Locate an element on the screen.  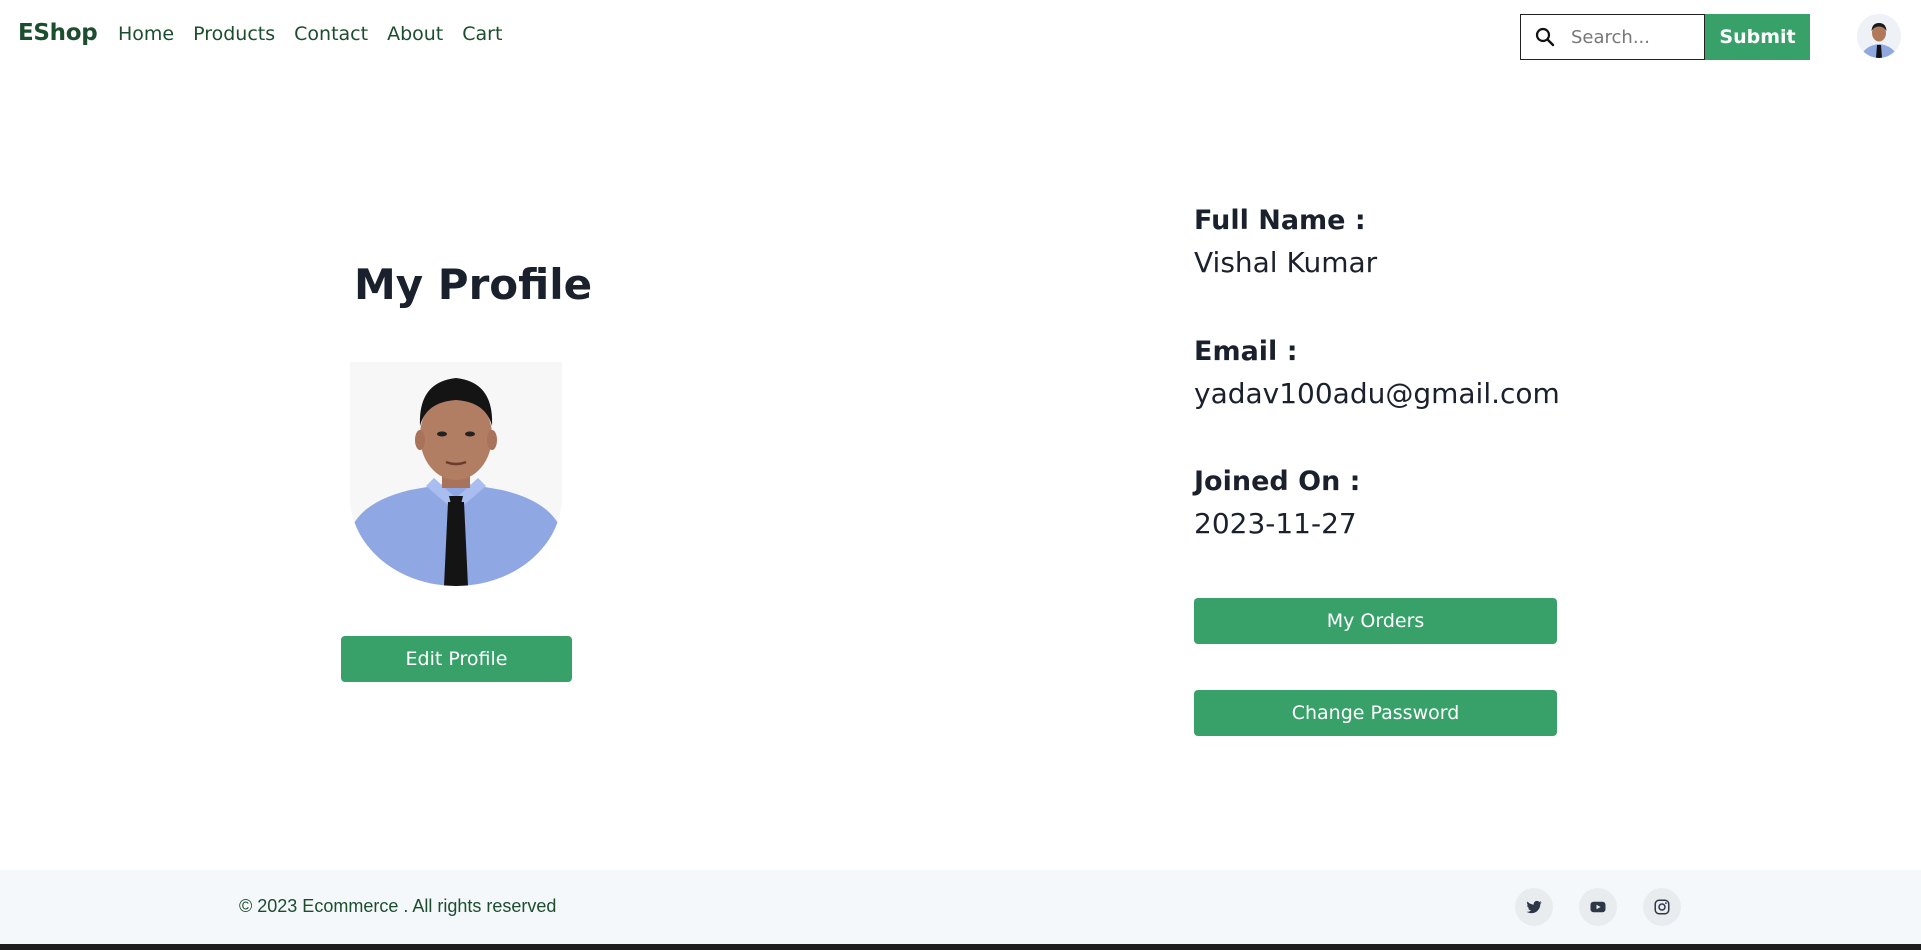
edit-profile-button: Edit Profile is located at coordinates (456, 659).